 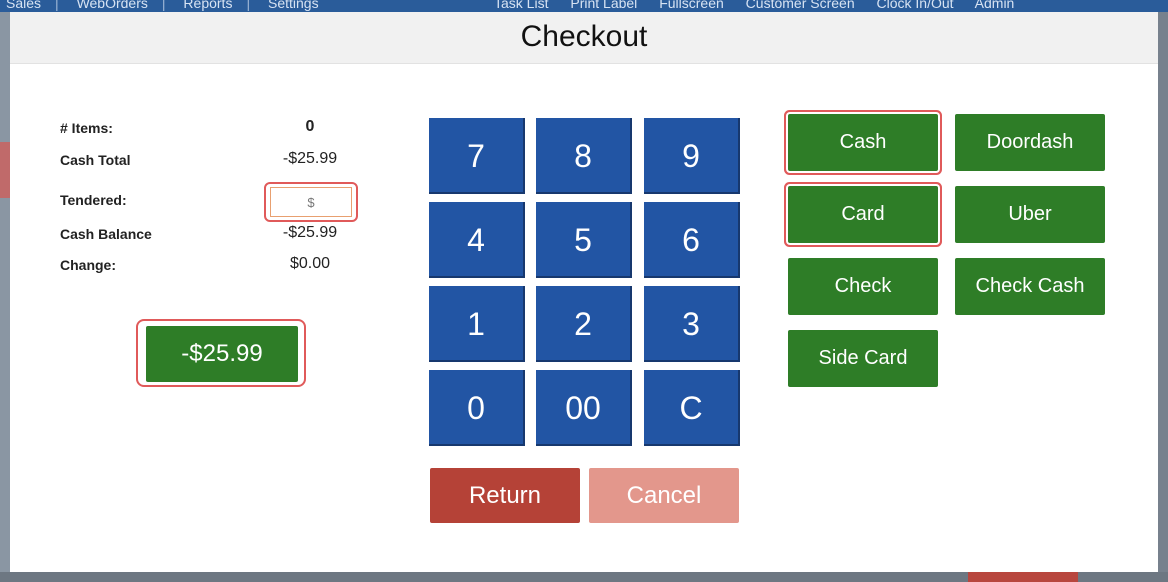 I want to click on tendered-input, so click(x=311, y=202).